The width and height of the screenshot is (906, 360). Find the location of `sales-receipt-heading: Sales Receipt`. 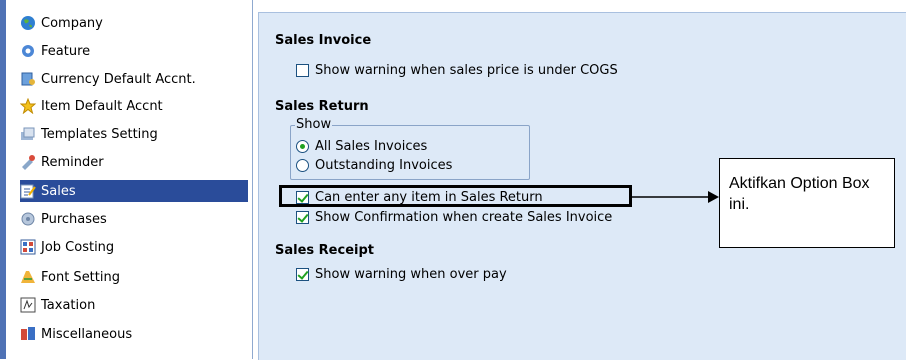

sales-receipt-heading: Sales Receipt is located at coordinates (324, 250).